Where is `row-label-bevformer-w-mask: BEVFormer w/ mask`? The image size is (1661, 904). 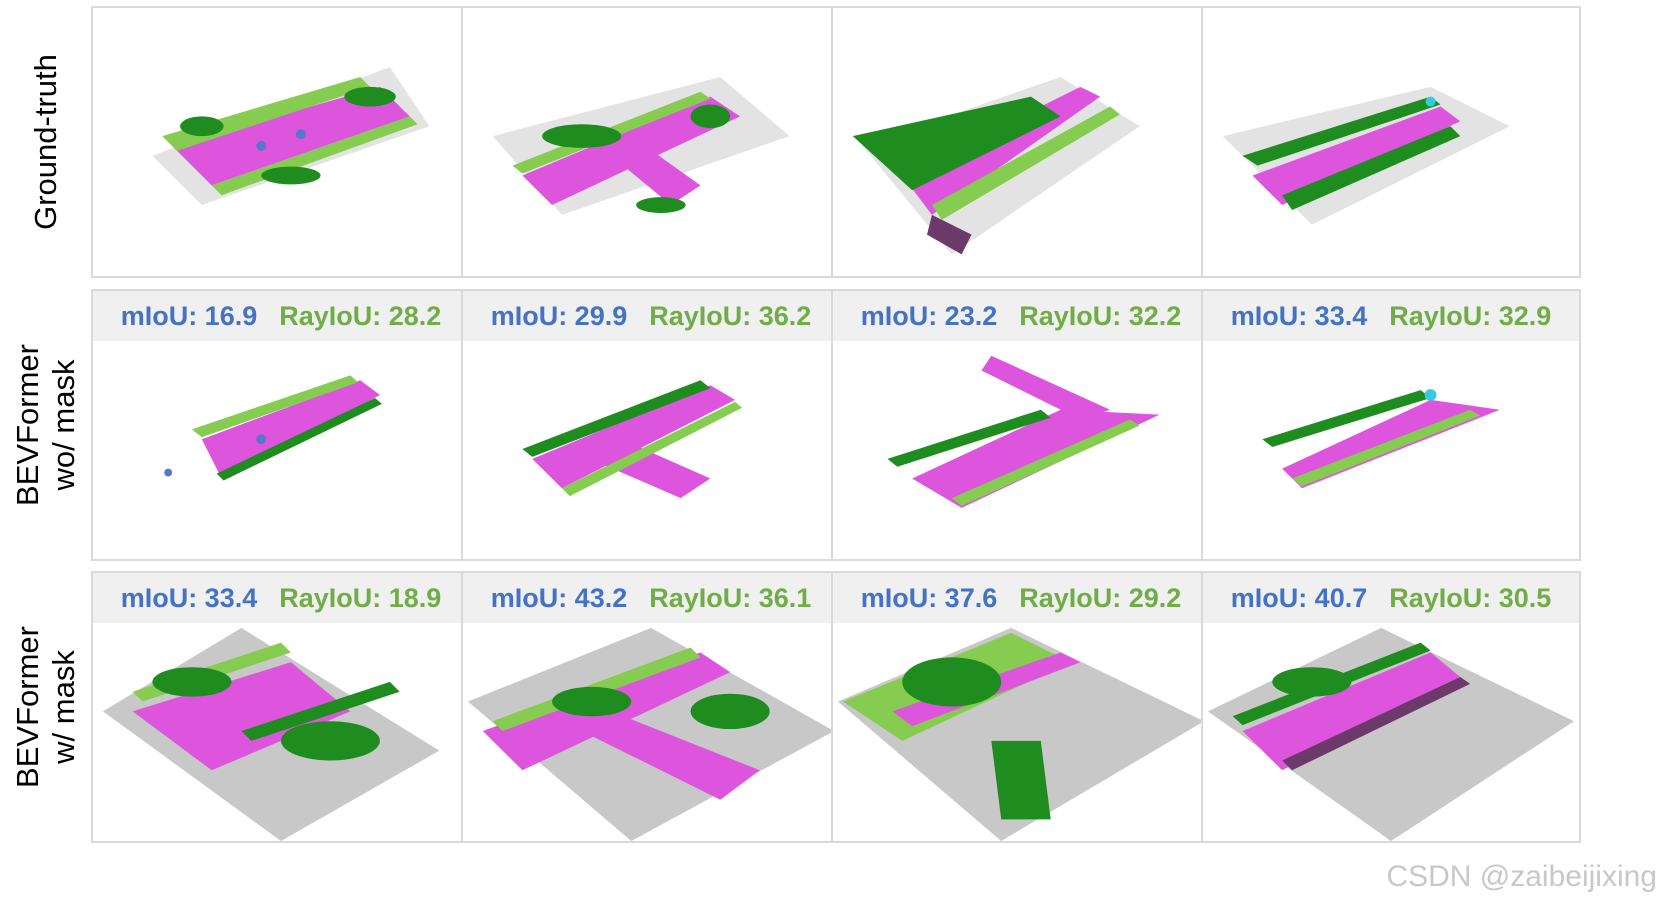
row-label-bevformer-w-mask: BEVFormer w/ mask is located at coordinates (46, 707).